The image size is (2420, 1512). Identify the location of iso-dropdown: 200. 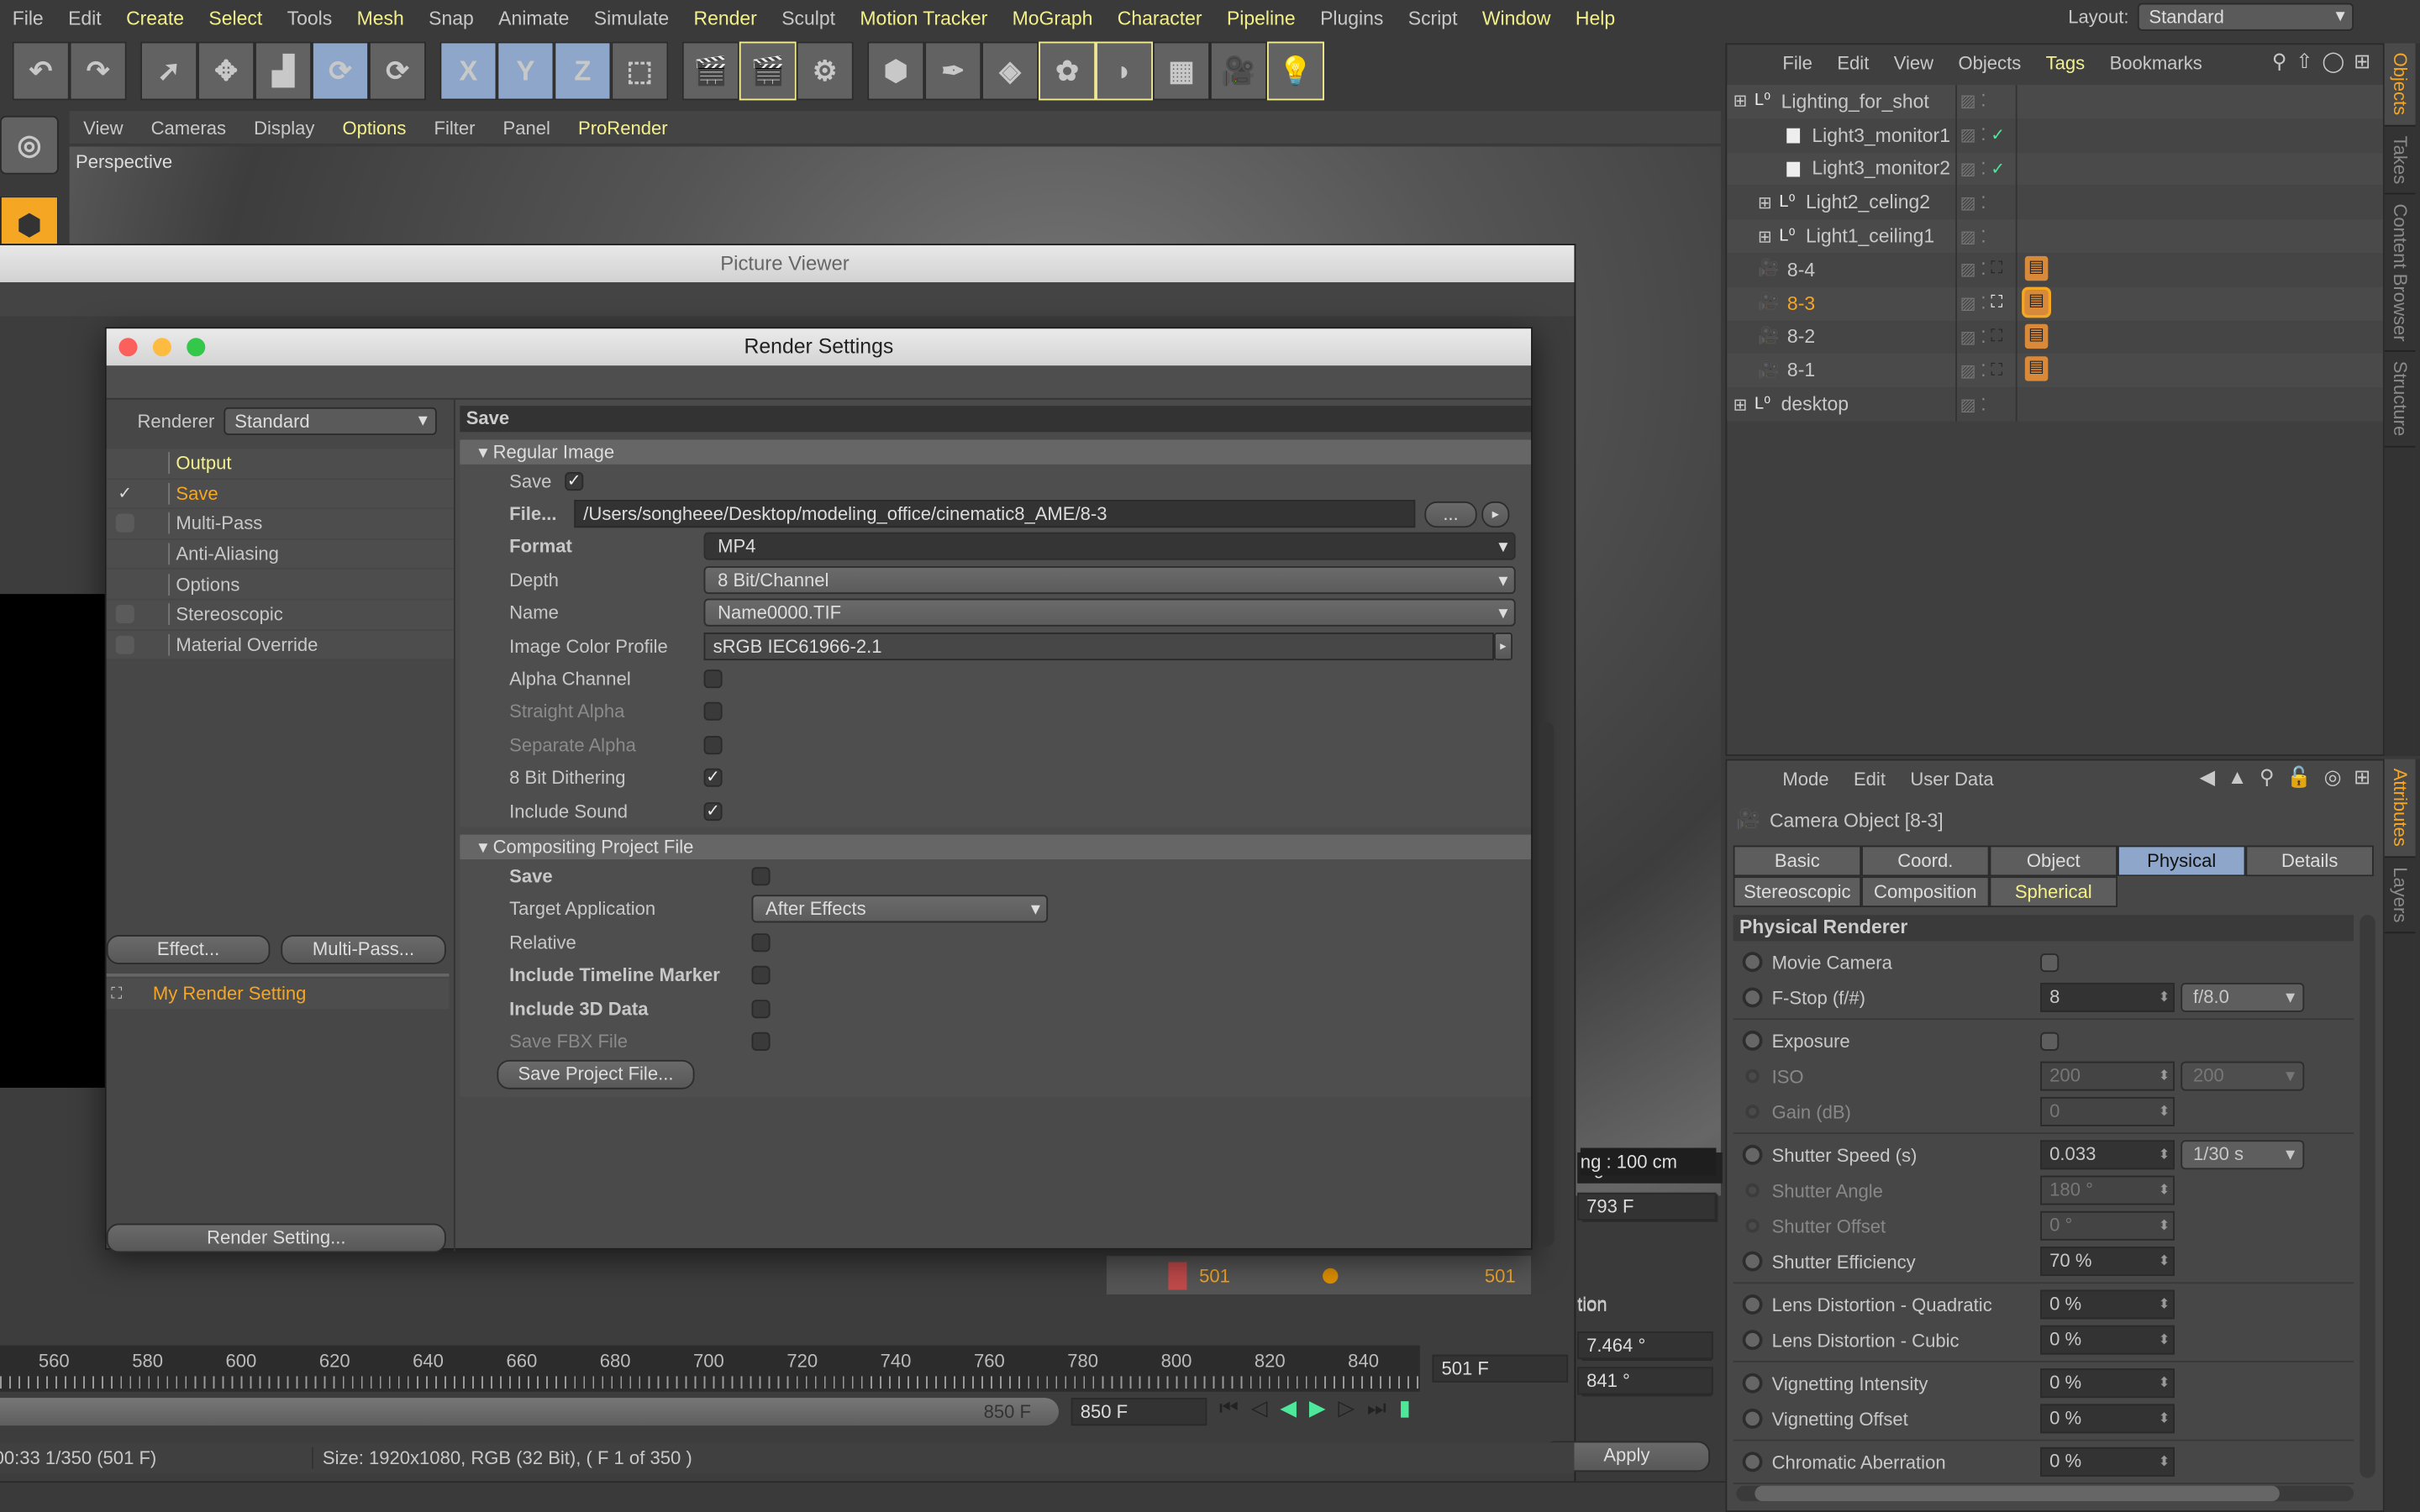
(2243, 1076).